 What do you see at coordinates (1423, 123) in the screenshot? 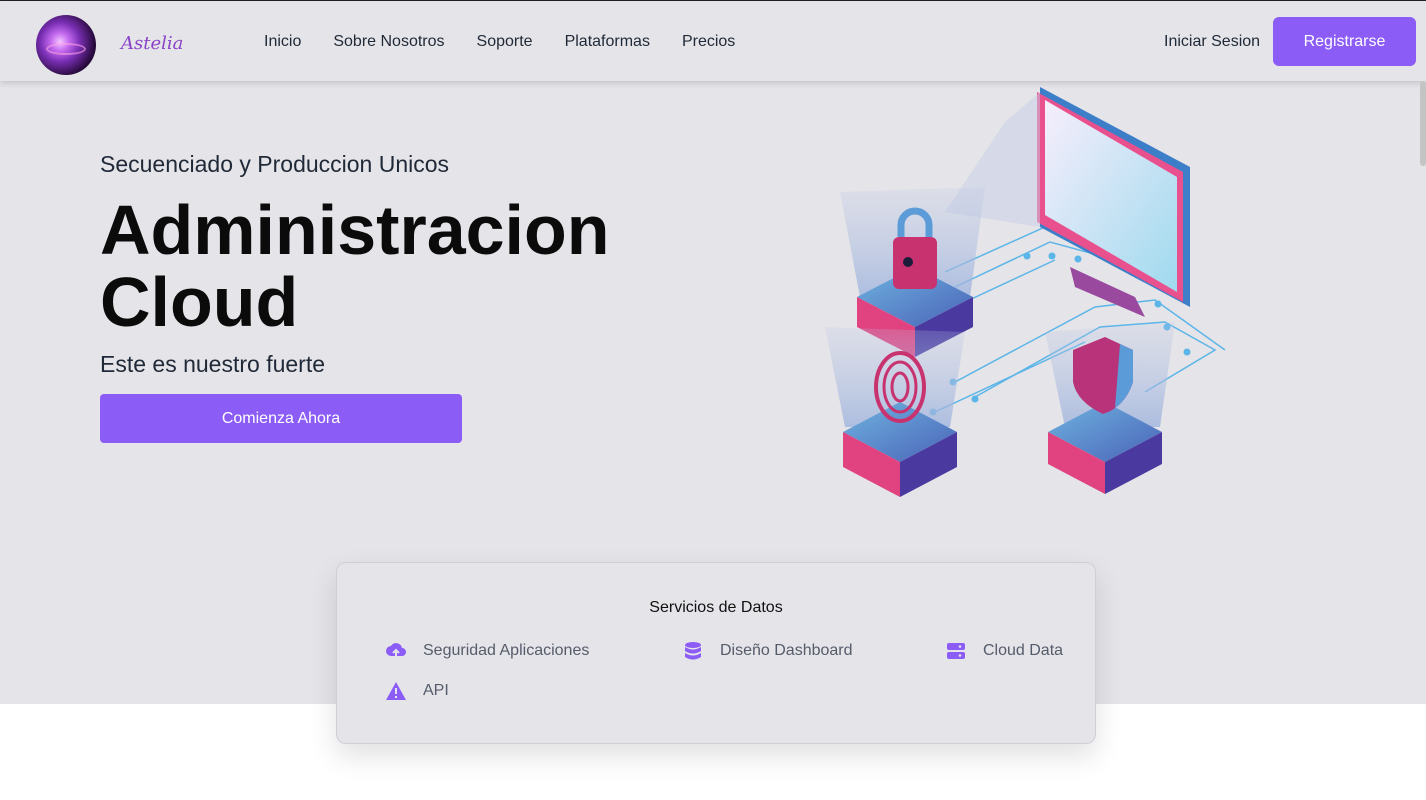
I see `page-scrollbar` at bounding box center [1423, 123].